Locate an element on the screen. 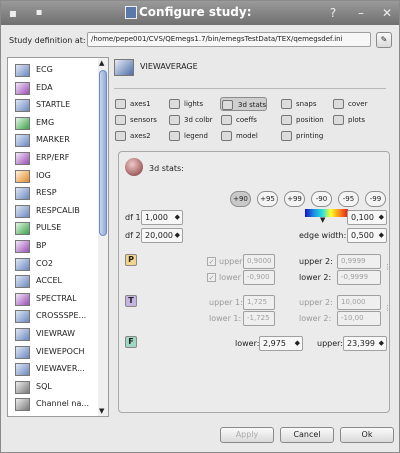  edge-width-spinbox: 0,500 ◆ is located at coordinates (367, 235).